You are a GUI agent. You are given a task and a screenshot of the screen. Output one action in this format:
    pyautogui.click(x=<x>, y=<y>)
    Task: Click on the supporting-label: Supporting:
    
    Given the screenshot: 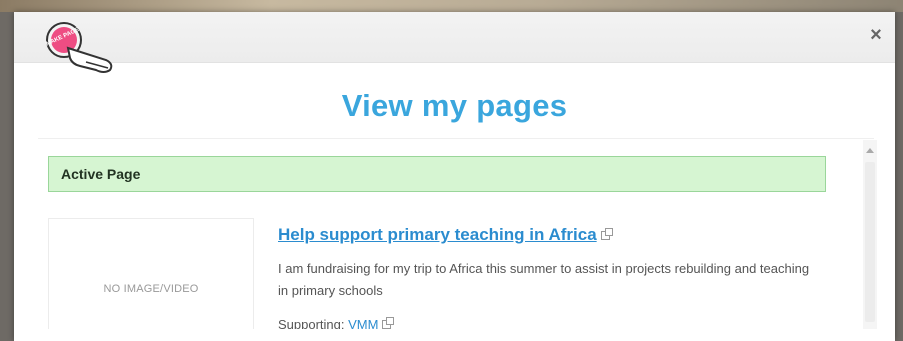 What is the action you would take?
    pyautogui.click(x=311, y=323)
    